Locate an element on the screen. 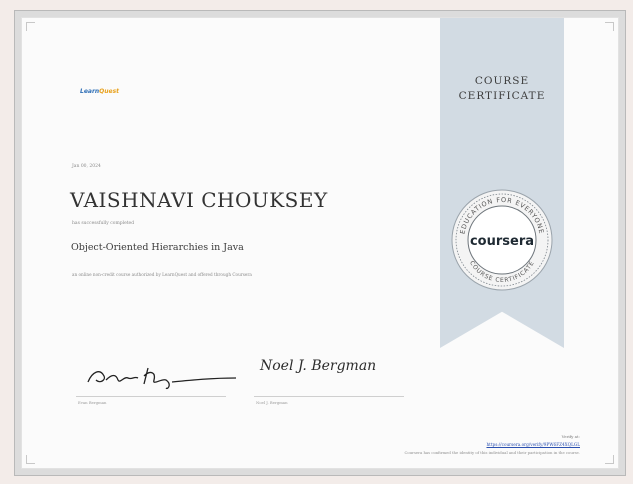 The height and width of the screenshot is (484, 633). signature-2-caption: Noel J. Bergman is located at coordinates (272, 402).